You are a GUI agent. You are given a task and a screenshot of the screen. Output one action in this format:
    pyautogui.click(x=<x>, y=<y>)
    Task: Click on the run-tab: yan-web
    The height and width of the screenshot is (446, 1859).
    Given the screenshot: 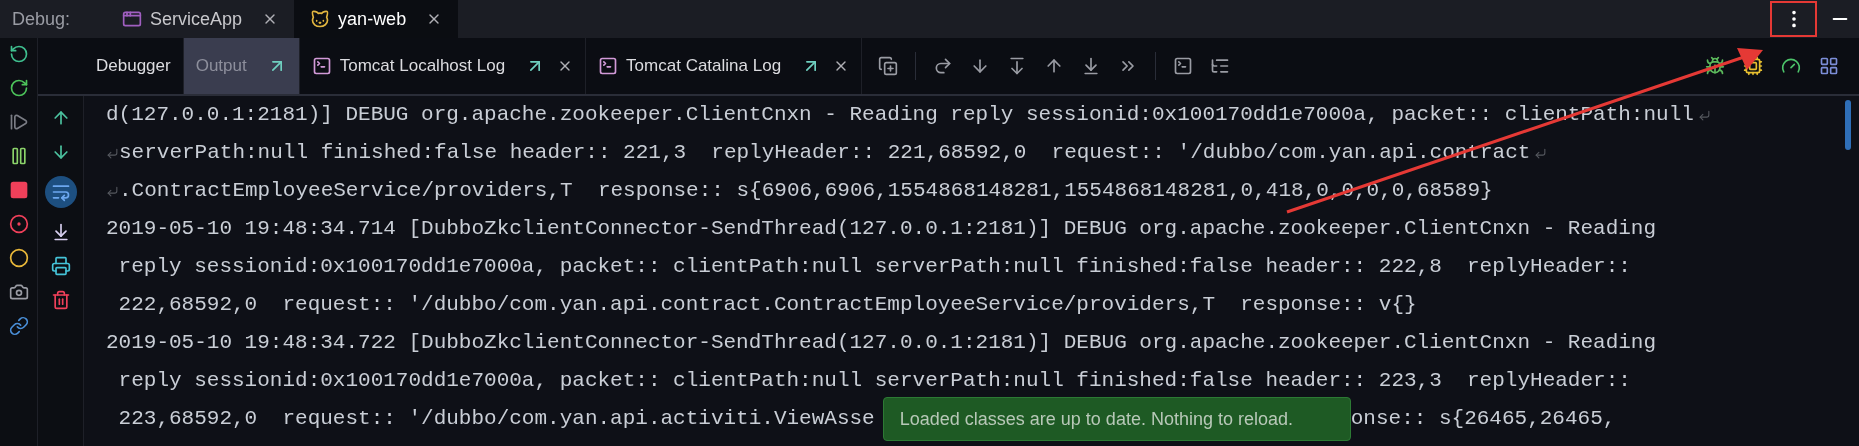 What is the action you would take?
    pyautogui.click(x=376, y=19)
    